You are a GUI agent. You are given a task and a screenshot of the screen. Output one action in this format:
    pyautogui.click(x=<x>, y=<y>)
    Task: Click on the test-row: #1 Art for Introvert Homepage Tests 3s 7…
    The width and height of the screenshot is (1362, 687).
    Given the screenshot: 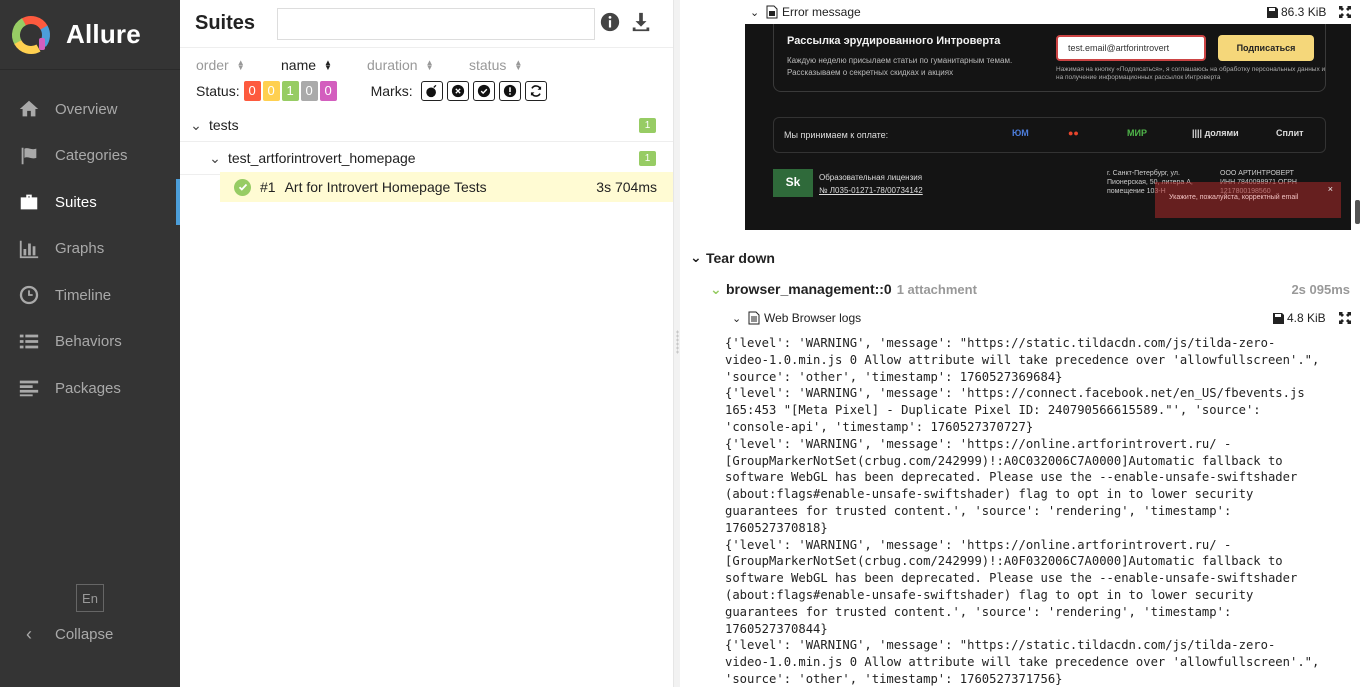 What is the action you would take?
    pyautogui.click(x=446, y=187)
    